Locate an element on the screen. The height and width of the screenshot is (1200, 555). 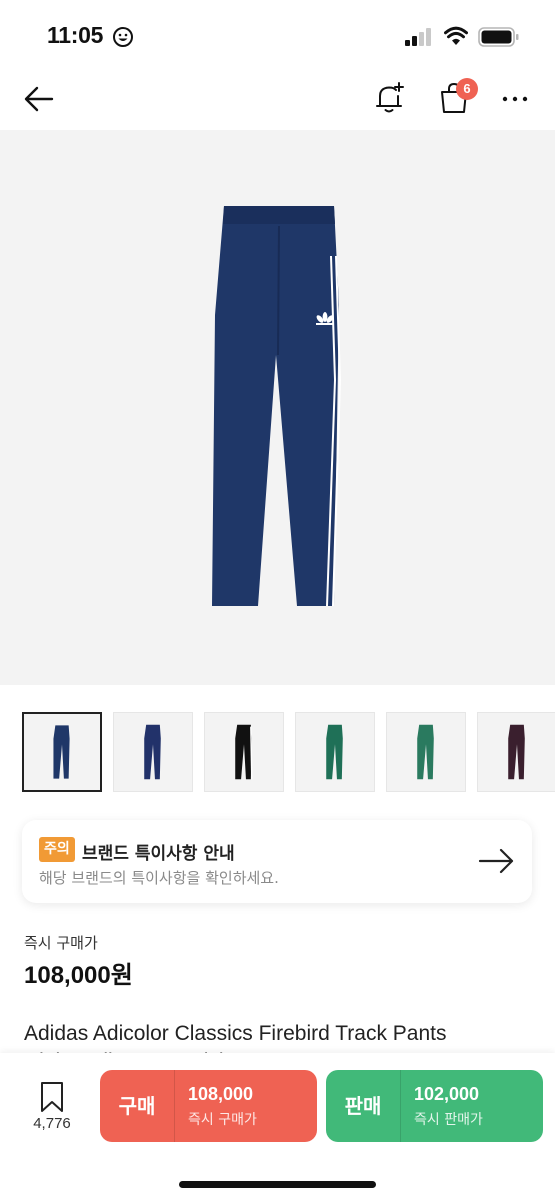
notice-description: 해당 브랜드의 특이사항을 확인하세요. is located at coordinates (159, 878).